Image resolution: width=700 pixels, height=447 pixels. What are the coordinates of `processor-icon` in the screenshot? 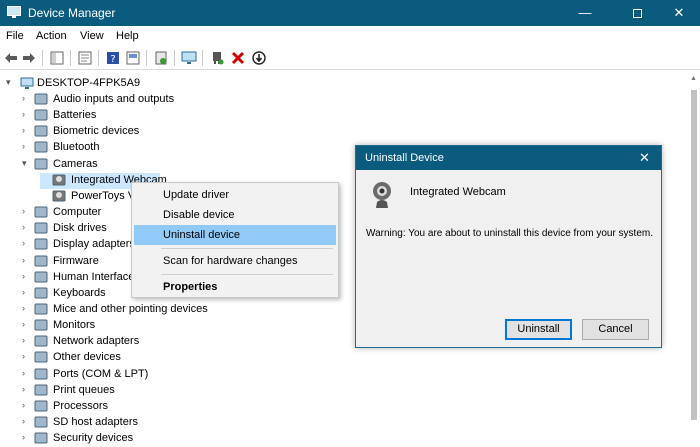 It's located at (41, 406).